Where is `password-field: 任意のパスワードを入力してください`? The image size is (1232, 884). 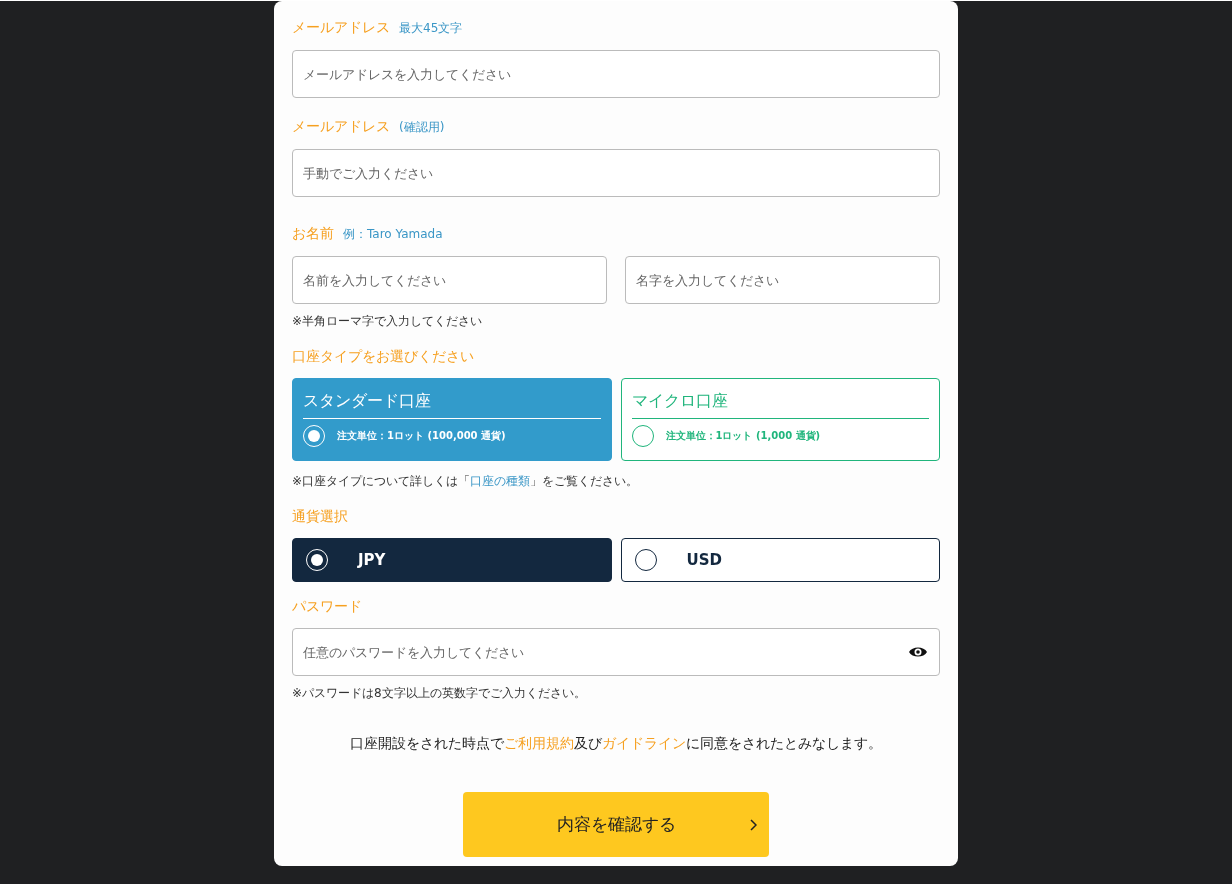
password-field: 任意のパスワードを入力してください is located at coordinates (616, 652).